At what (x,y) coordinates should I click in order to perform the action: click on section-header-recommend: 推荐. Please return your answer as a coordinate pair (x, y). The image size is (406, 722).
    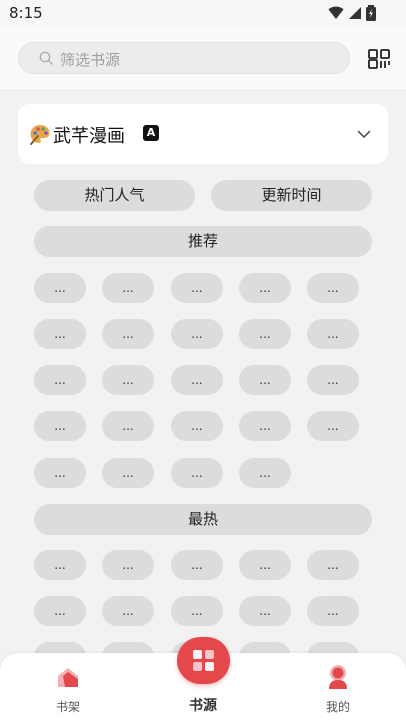
    Looking at the image, I should click on (203, 241).